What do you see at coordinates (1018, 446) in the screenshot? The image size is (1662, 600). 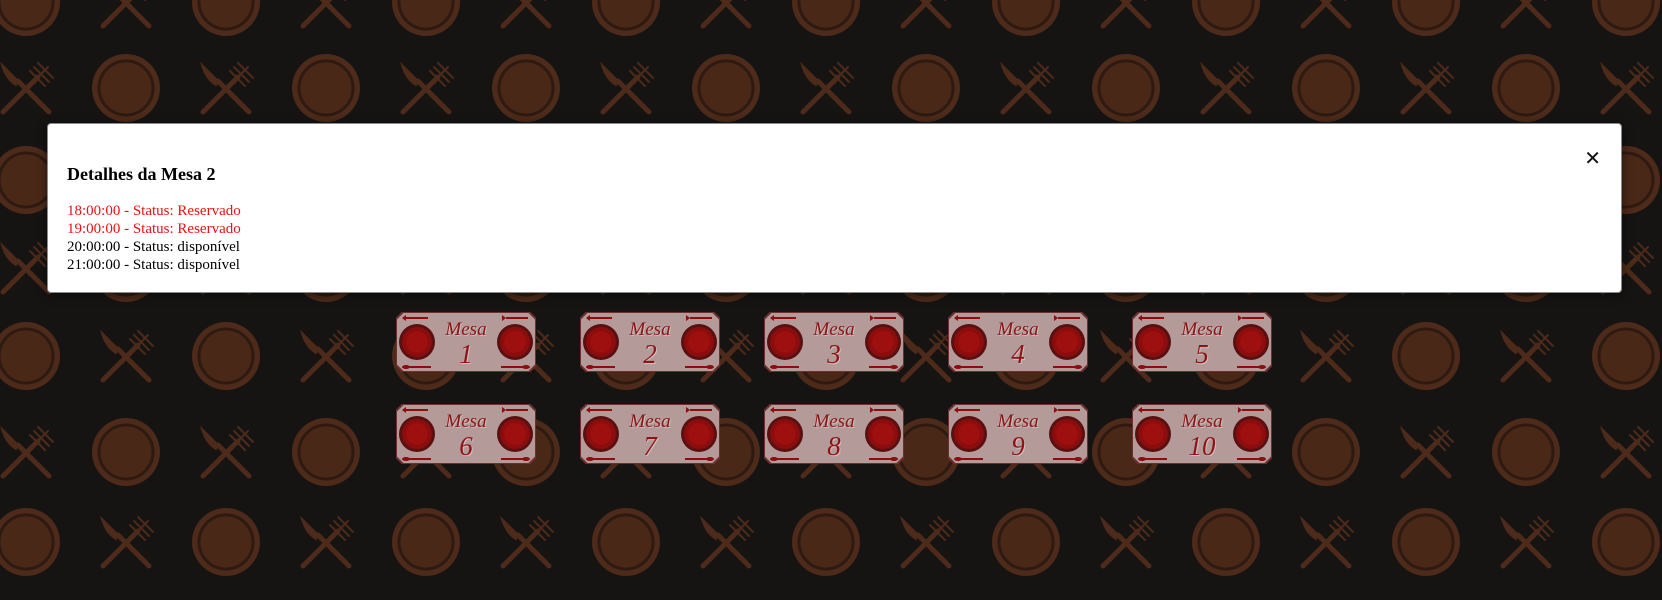 I see `table-number: 9` at bounding box center [1018, 446].